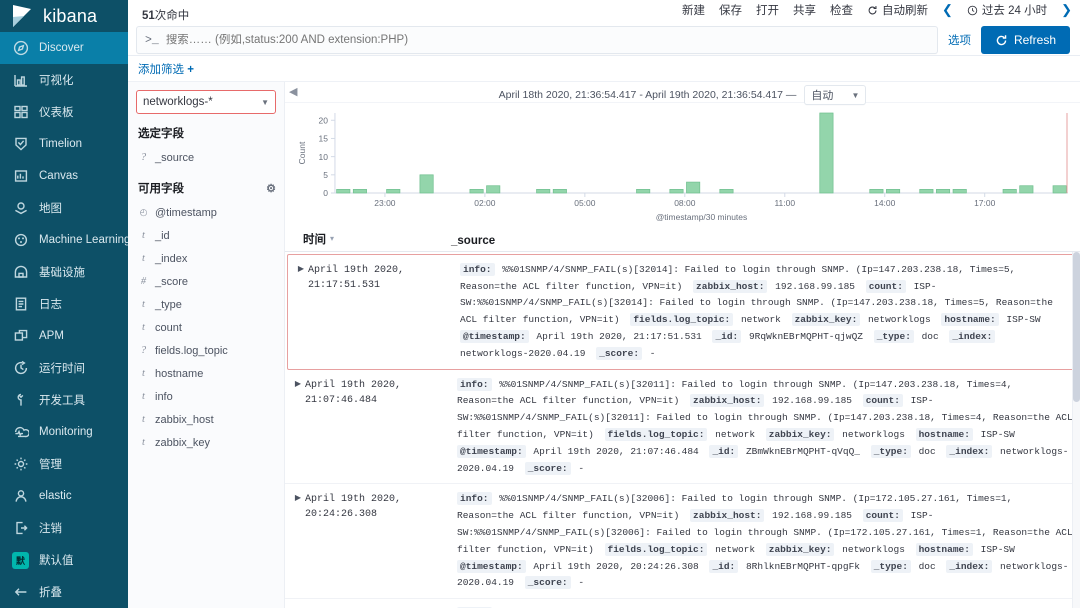 This screenshot has height=608, width=1080. I want to click on column-header-time: 时间 ▾, so click(377, 239).